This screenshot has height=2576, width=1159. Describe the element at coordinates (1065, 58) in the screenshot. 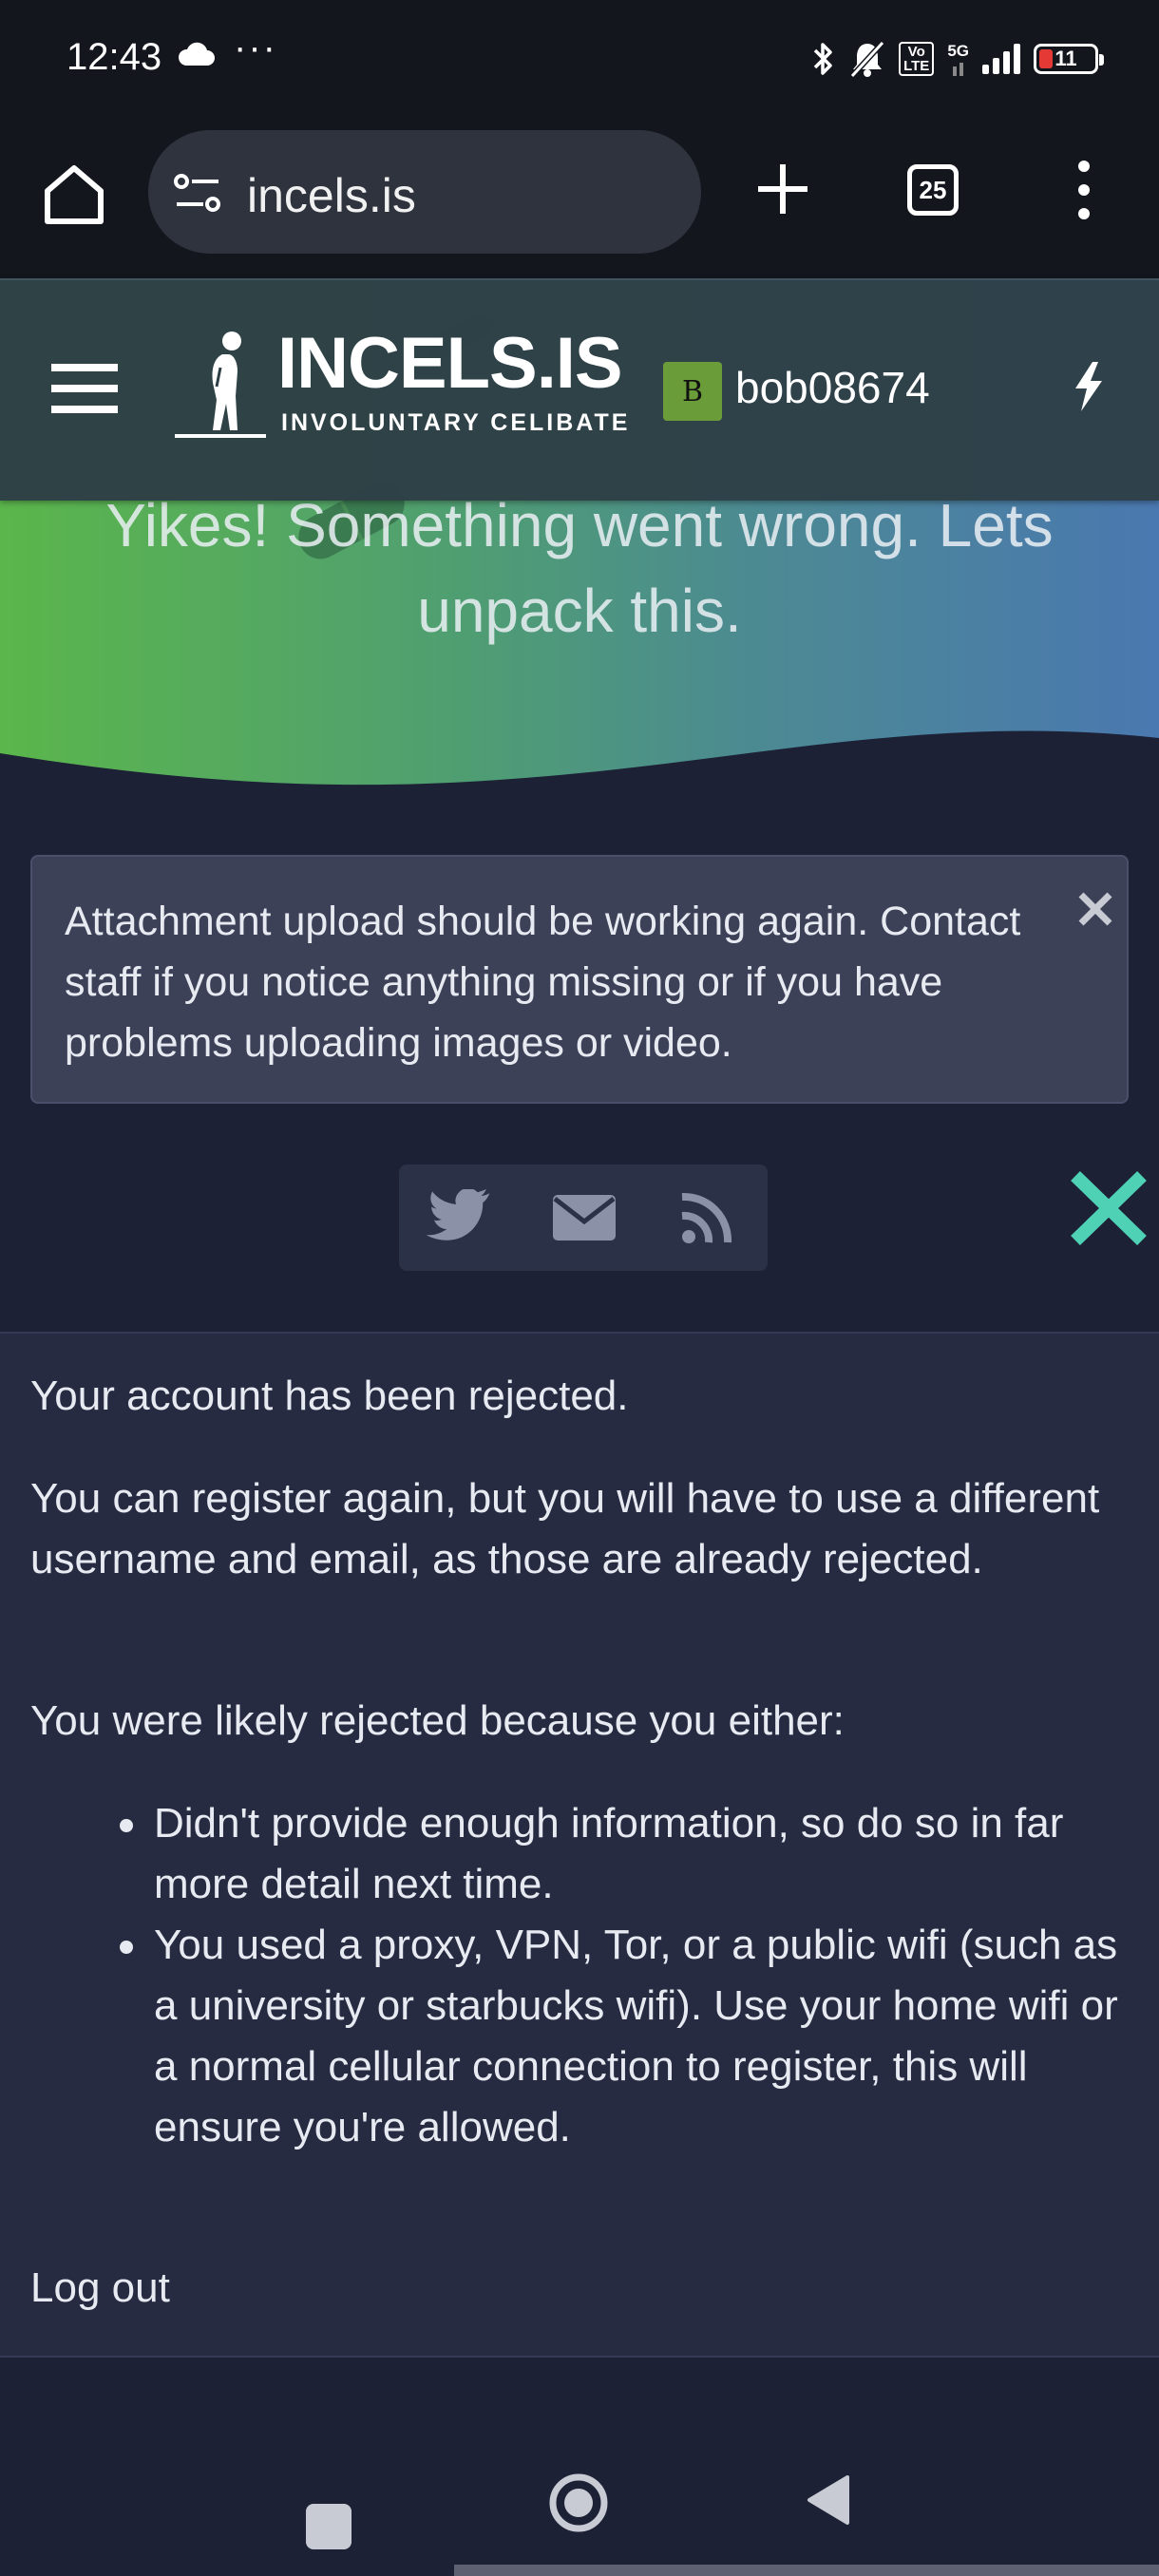

I see `battery-level: 11` at that location.